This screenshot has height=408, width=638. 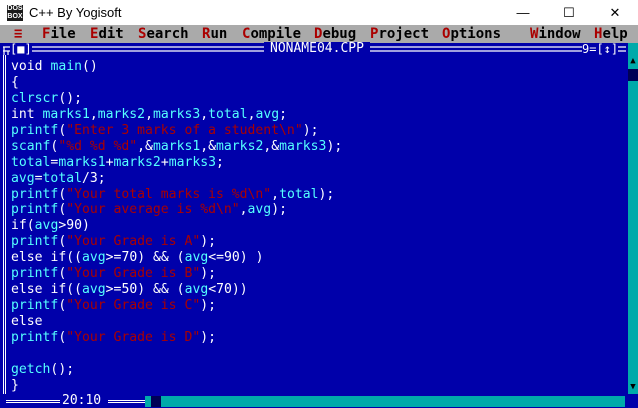 I want to click on menu-file: File, so click(x=59, y=34).